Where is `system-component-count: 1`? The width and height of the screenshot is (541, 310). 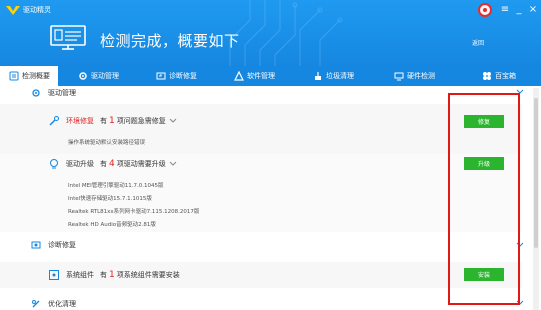
system-component-count: 1 is located at coordinates (112, 275).